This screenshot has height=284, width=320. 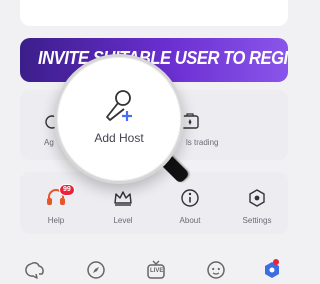 What do you see at coordinates (257, 220) in the screenshot?
I see `settings-label: Settings` at bounding box center [257, 220].